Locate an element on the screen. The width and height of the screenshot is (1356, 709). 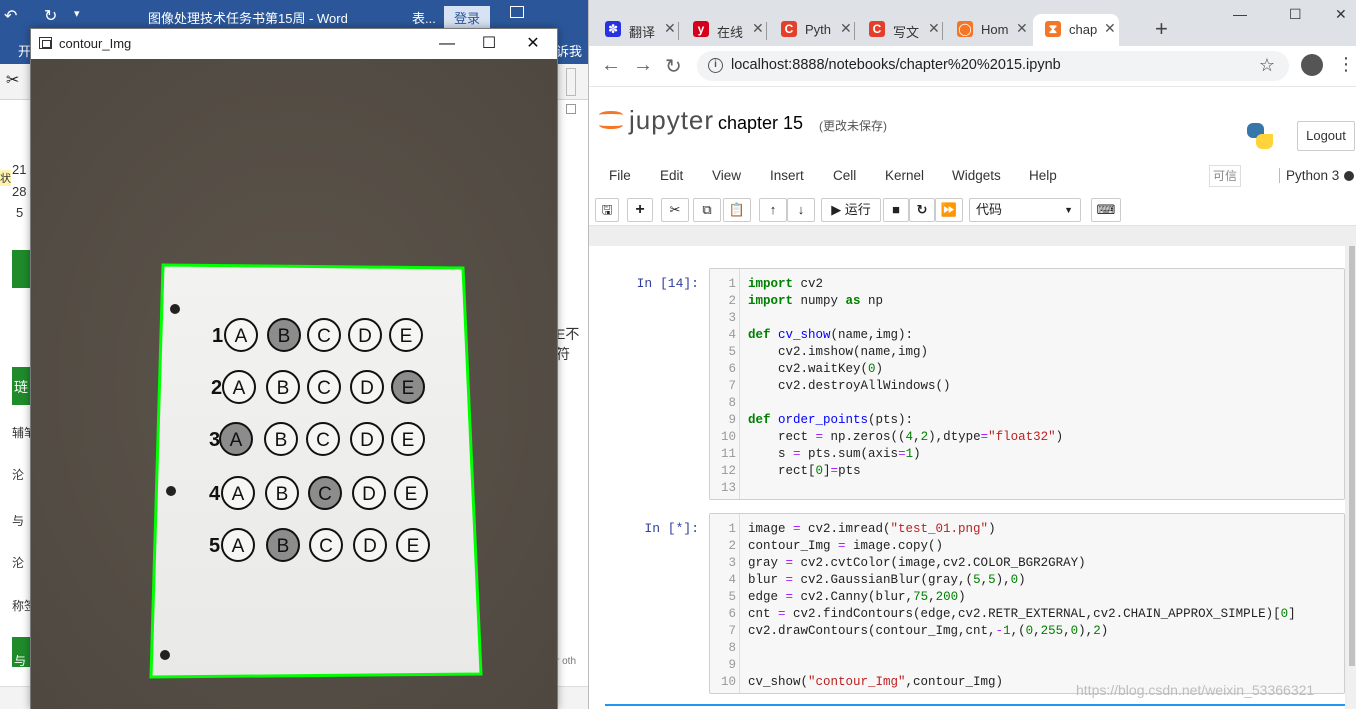
site-info-icon: i is located at coordinates (715, 65).